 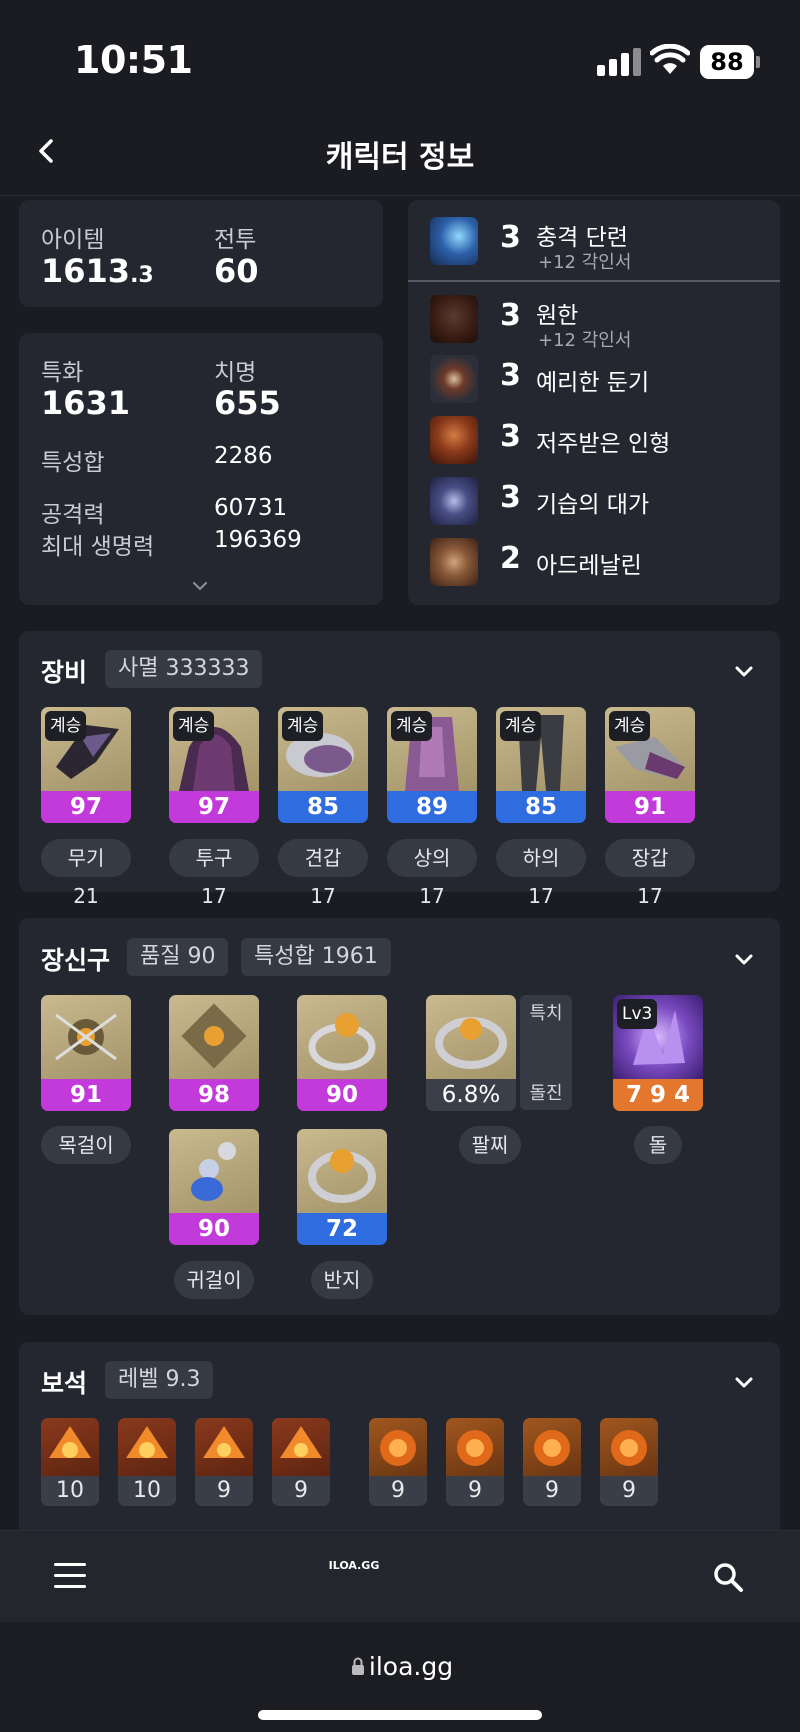 I want to click on ring-icon, so click(x=342, y=1171).